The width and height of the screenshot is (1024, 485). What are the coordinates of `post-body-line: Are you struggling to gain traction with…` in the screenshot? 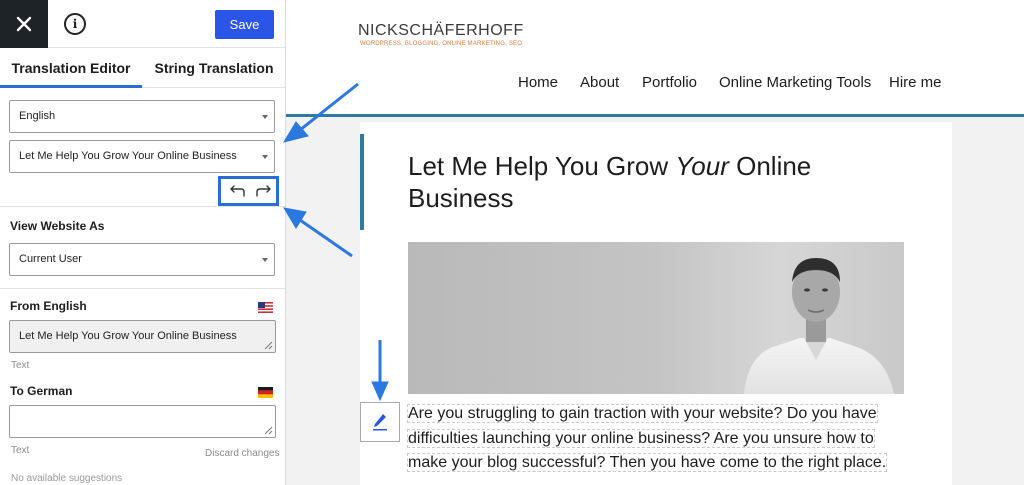 It's located at (642, 413).